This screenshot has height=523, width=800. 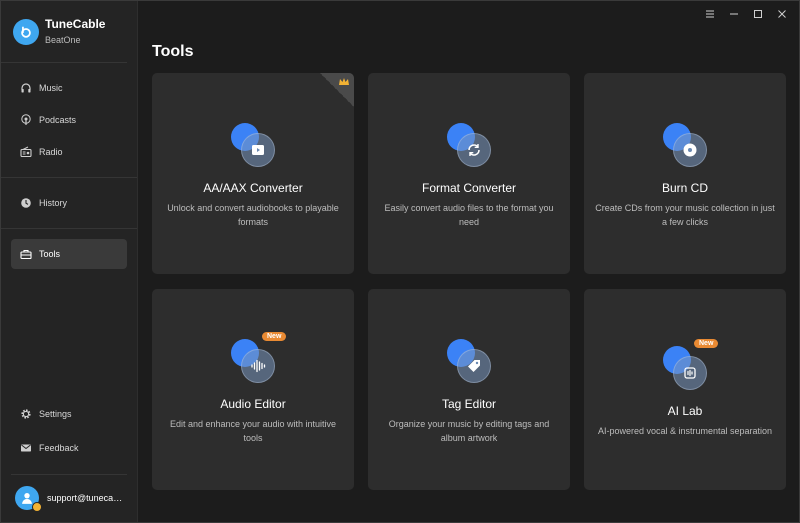 I want to click on card-title: Audio Editor, so click(x=253, y=404).